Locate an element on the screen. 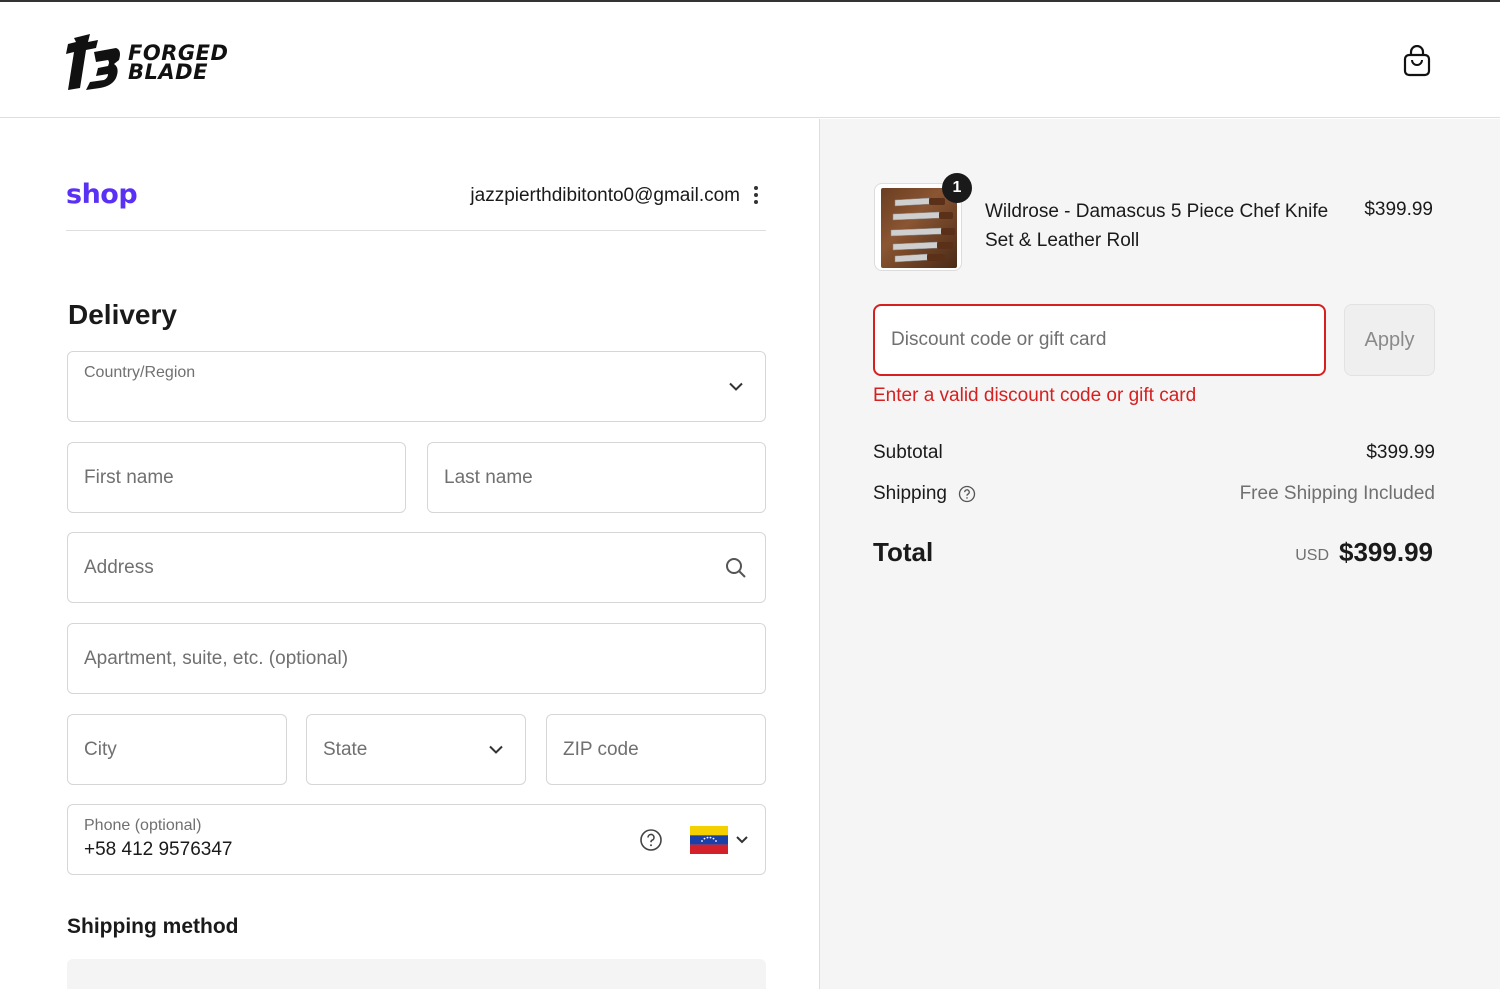  phone-value: +58 412 9576347 is located at coordinates (158, 849).